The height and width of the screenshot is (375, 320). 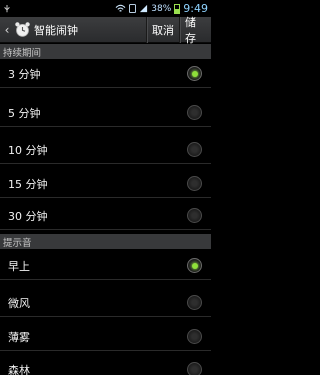 What do you see at coordinates (28, 150) in the screenshot?
I see `option-label: 10 分钟` at bounding box center [28, 150].